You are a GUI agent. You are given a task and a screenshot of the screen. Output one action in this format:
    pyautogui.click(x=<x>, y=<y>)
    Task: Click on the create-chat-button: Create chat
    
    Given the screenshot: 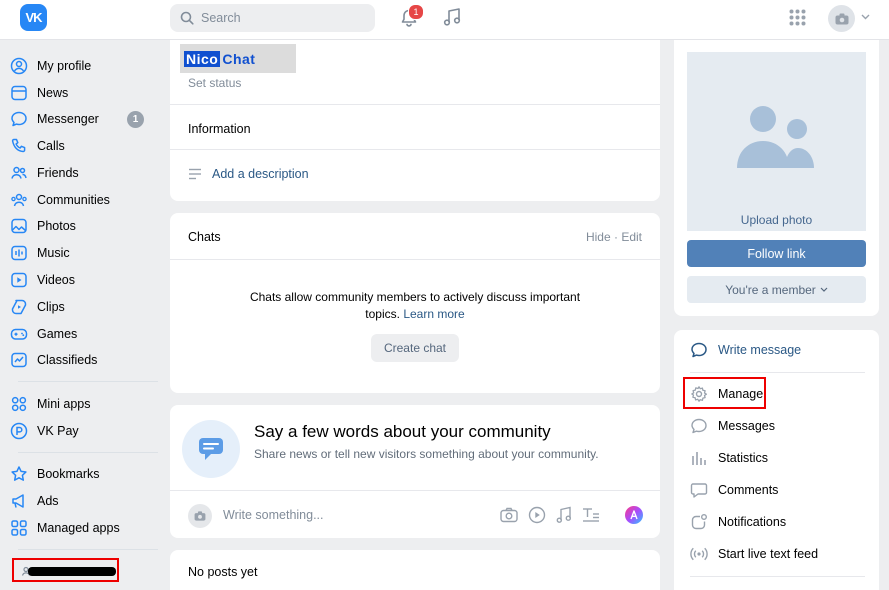 What is the action you would take?
    pyautogui.click(x=415, y=348)
    